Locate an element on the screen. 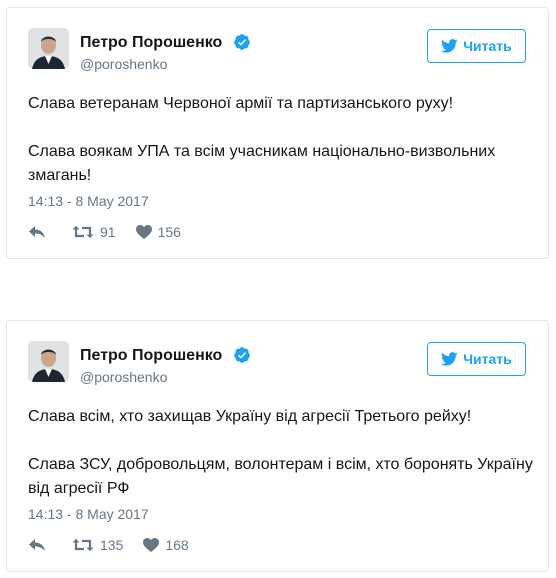 The width and height of the screenshot is (556, 578). like-count: 168 is located at coordinates (177, 545).